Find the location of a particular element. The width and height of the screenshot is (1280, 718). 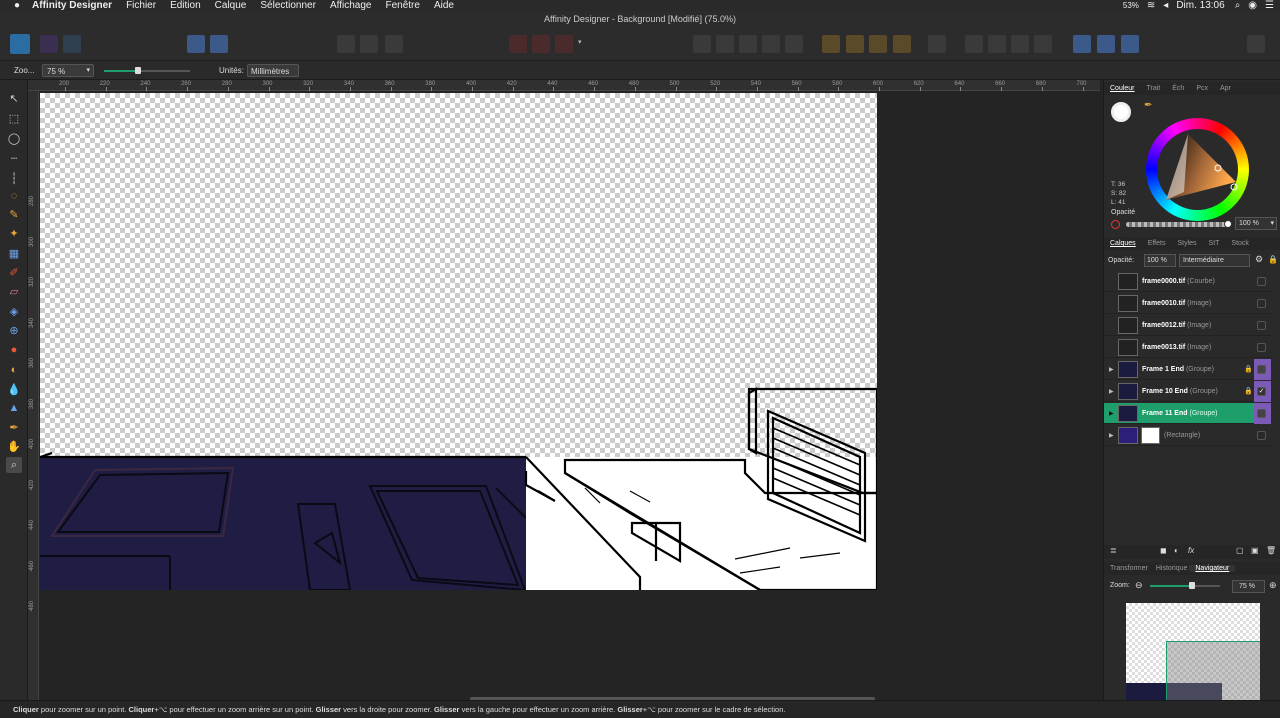

battery-status: 53% is located at coordinates (1131, 5).